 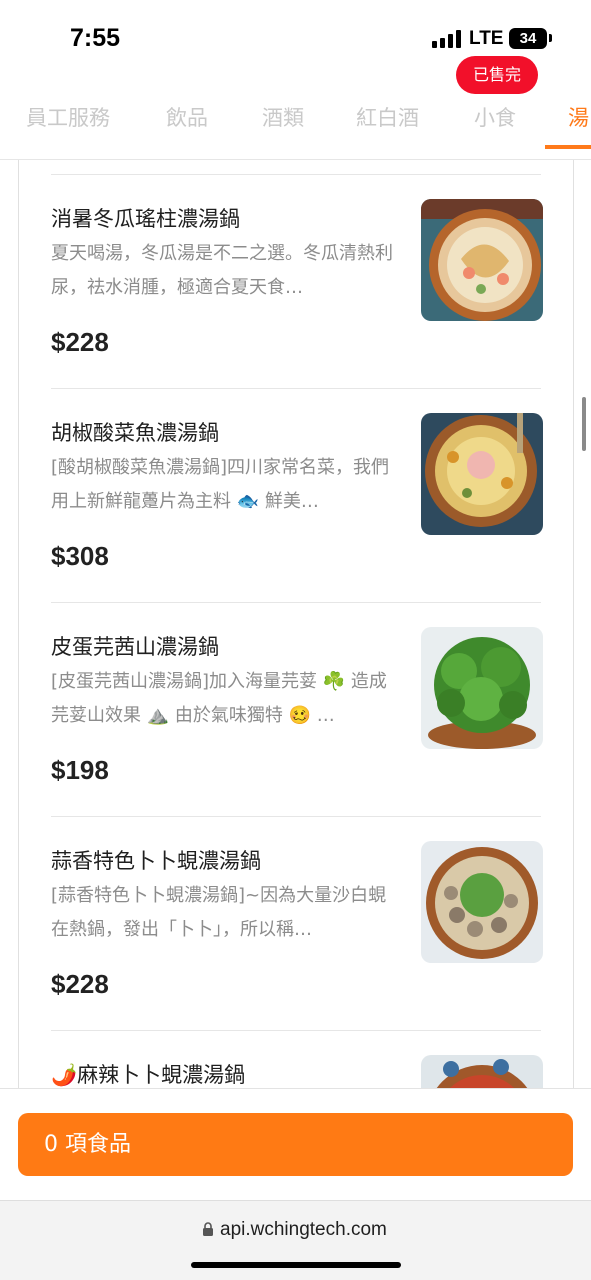 I want to click on cart-button: 0 項食品, so click(x=295, y=1144).